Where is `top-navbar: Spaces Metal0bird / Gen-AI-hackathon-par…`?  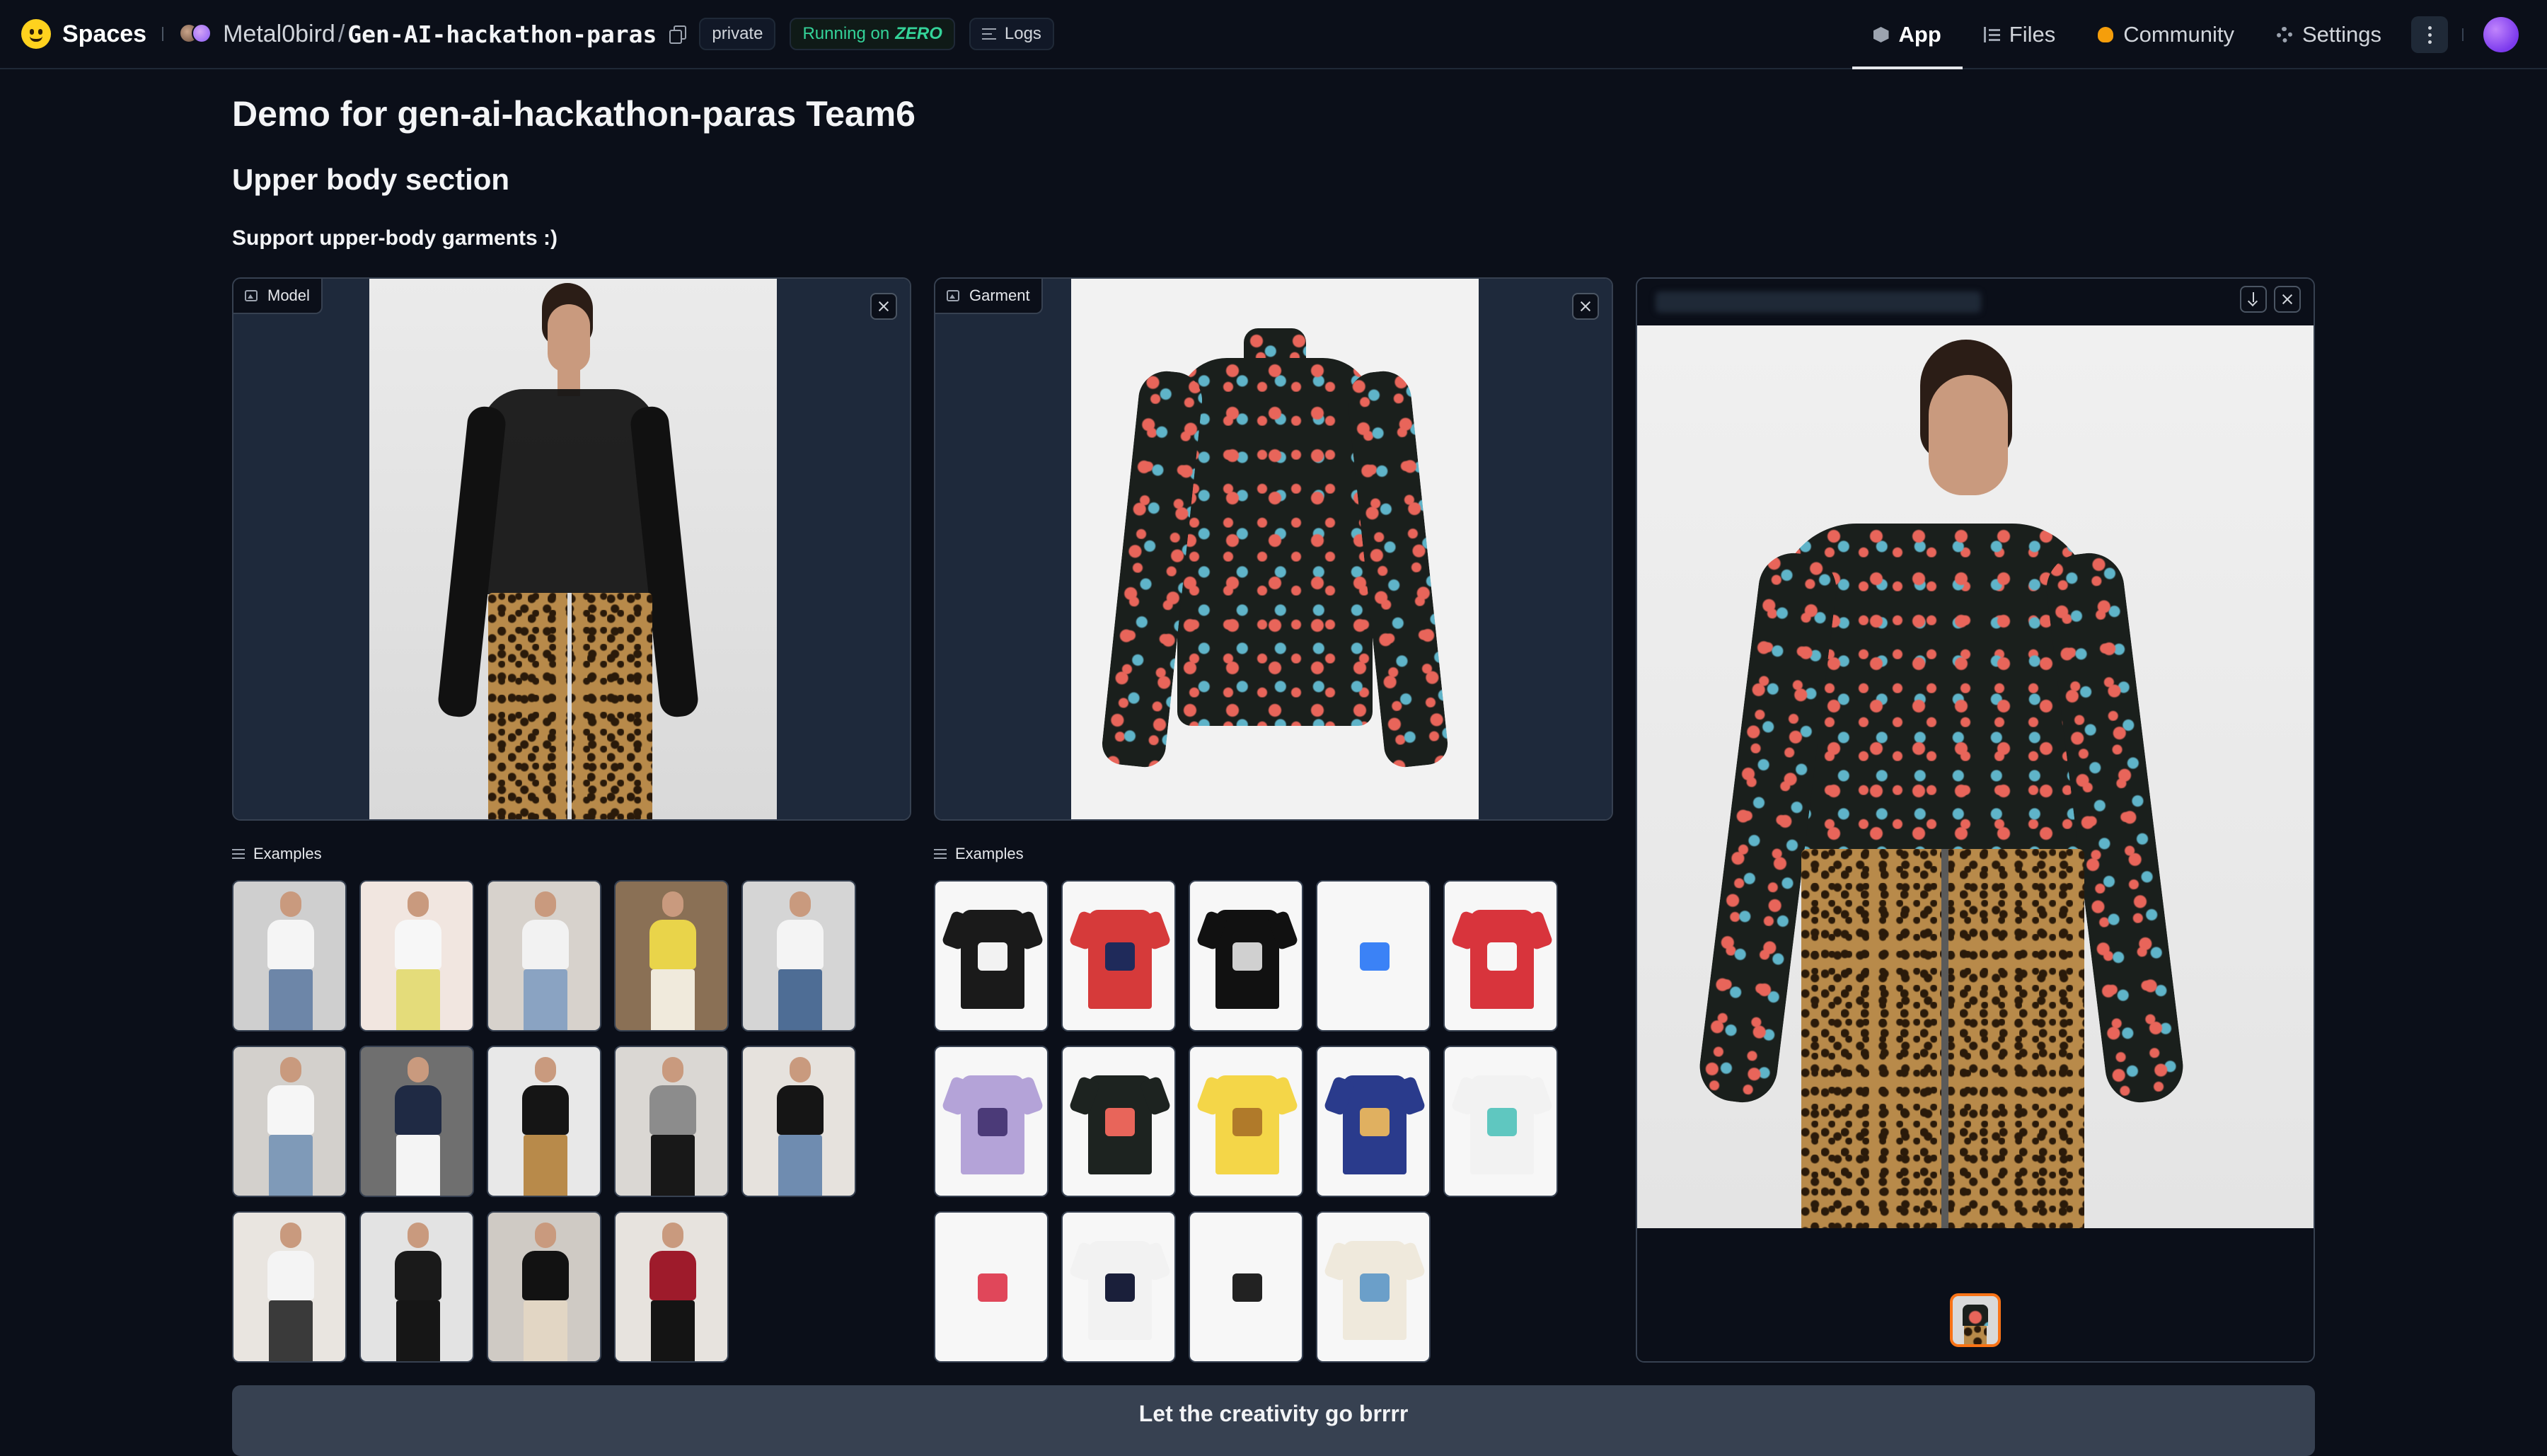 top-navbar: Spaces Metal0bird / Gen-AI-hackathon-par… is located at coordinates (1273, 34).